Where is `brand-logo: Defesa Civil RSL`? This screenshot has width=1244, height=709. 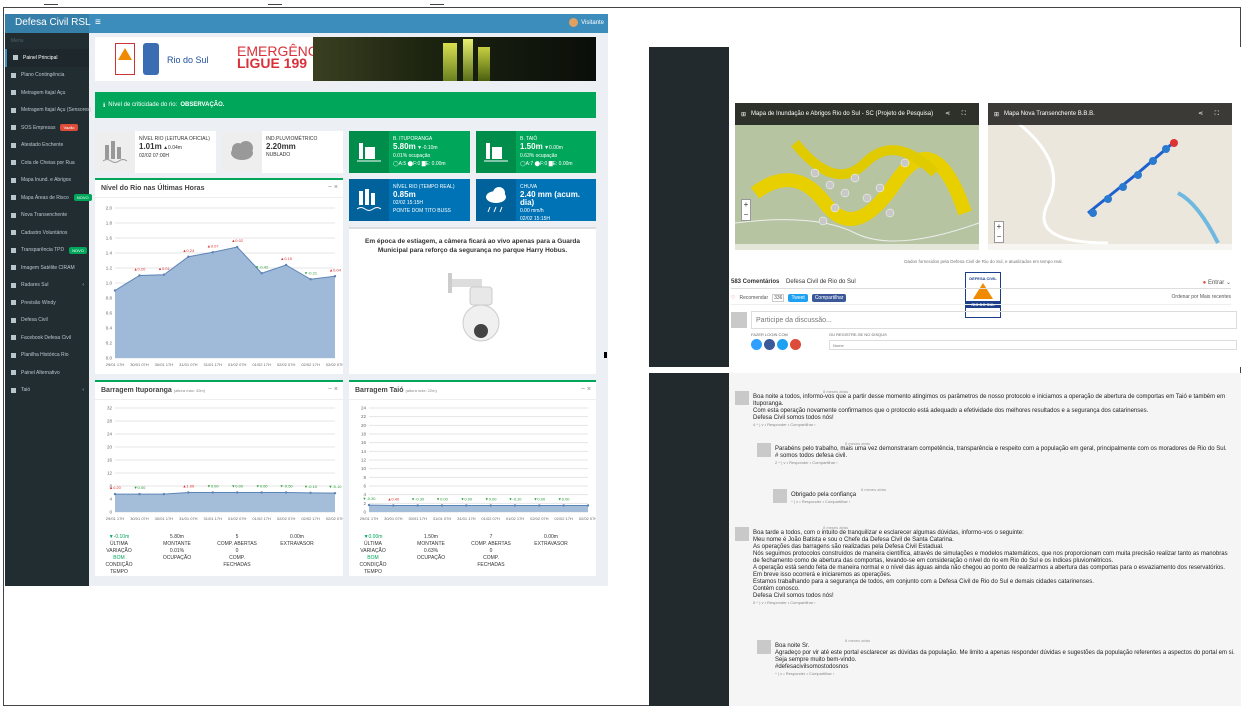 brand-logo: Defesa Civil RSL is located at coordinates (48, 23).